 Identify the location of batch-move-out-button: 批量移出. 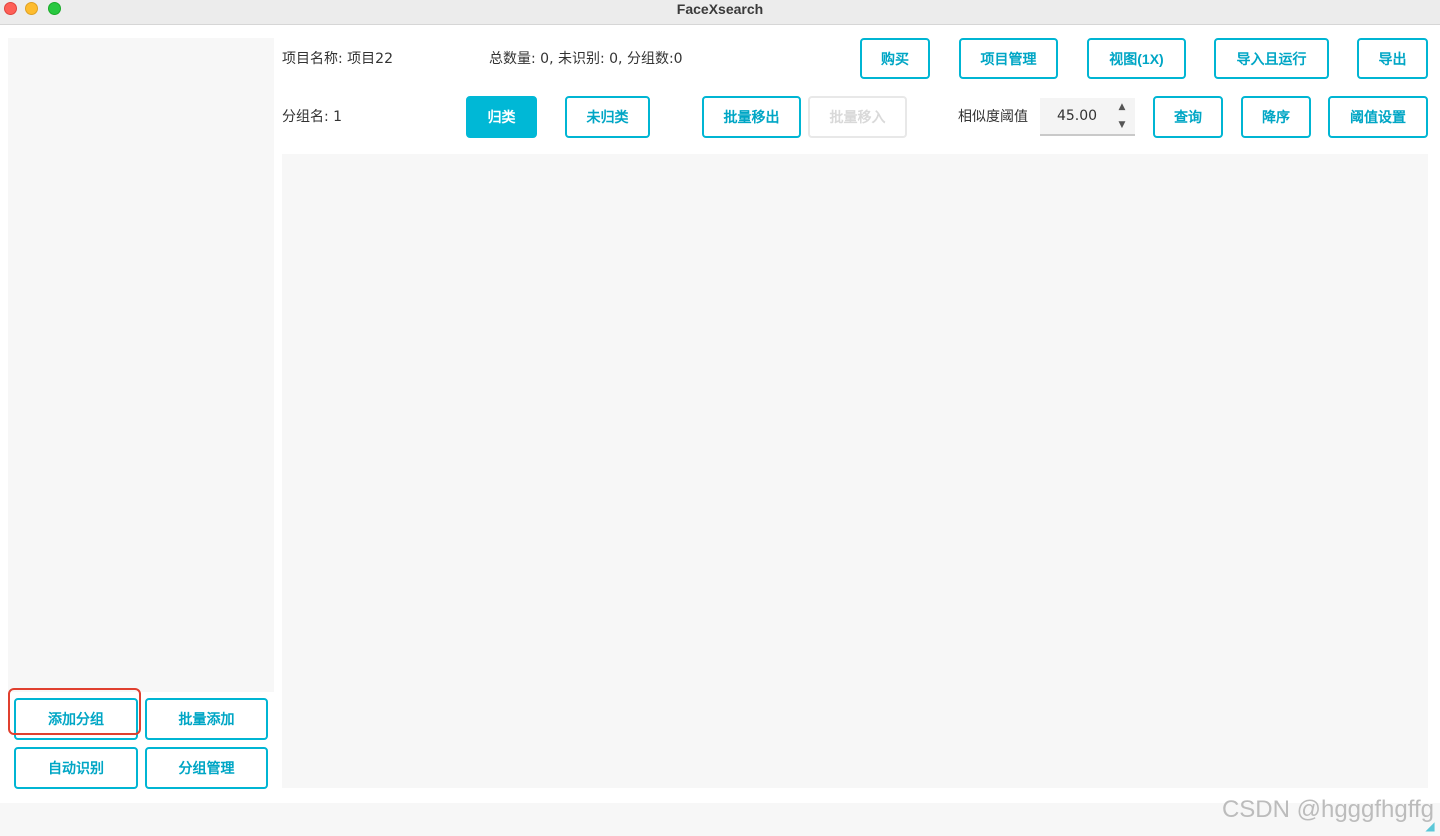
(751, 117).